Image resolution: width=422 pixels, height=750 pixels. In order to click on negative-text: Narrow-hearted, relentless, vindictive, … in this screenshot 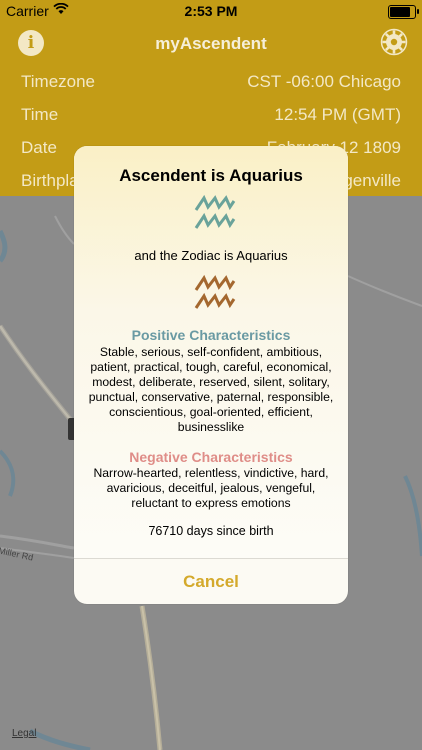, I will do `click(211, 488)`.